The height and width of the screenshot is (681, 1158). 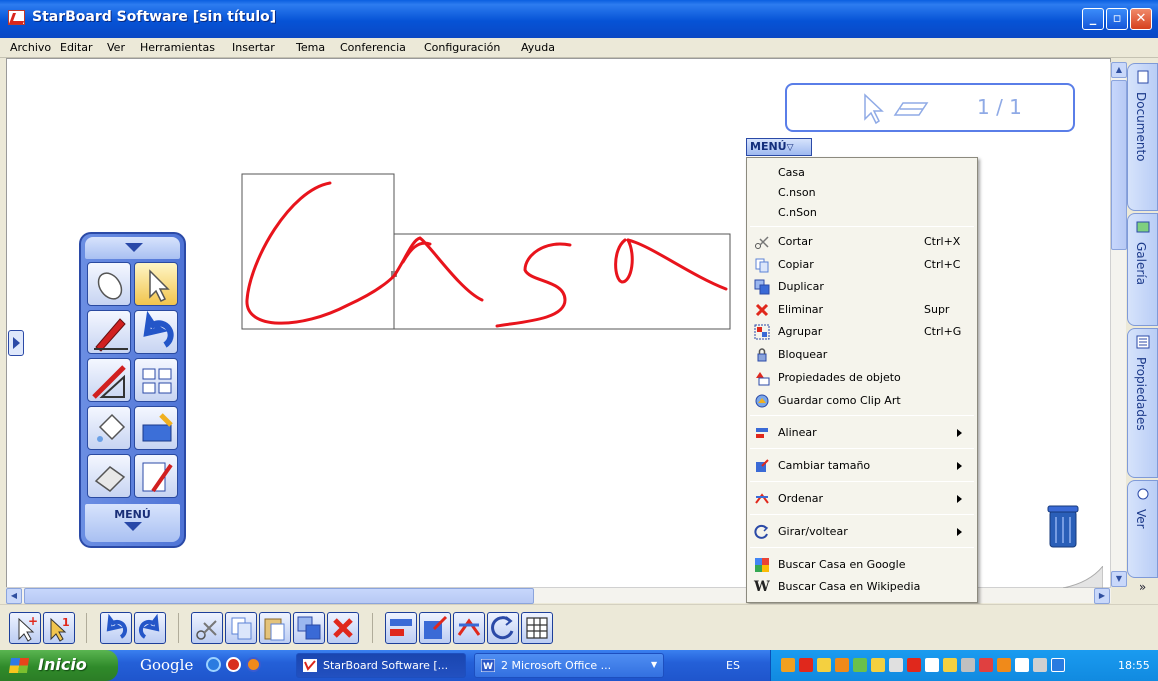 I want to click on grid-button, so click(x=537, y=628).